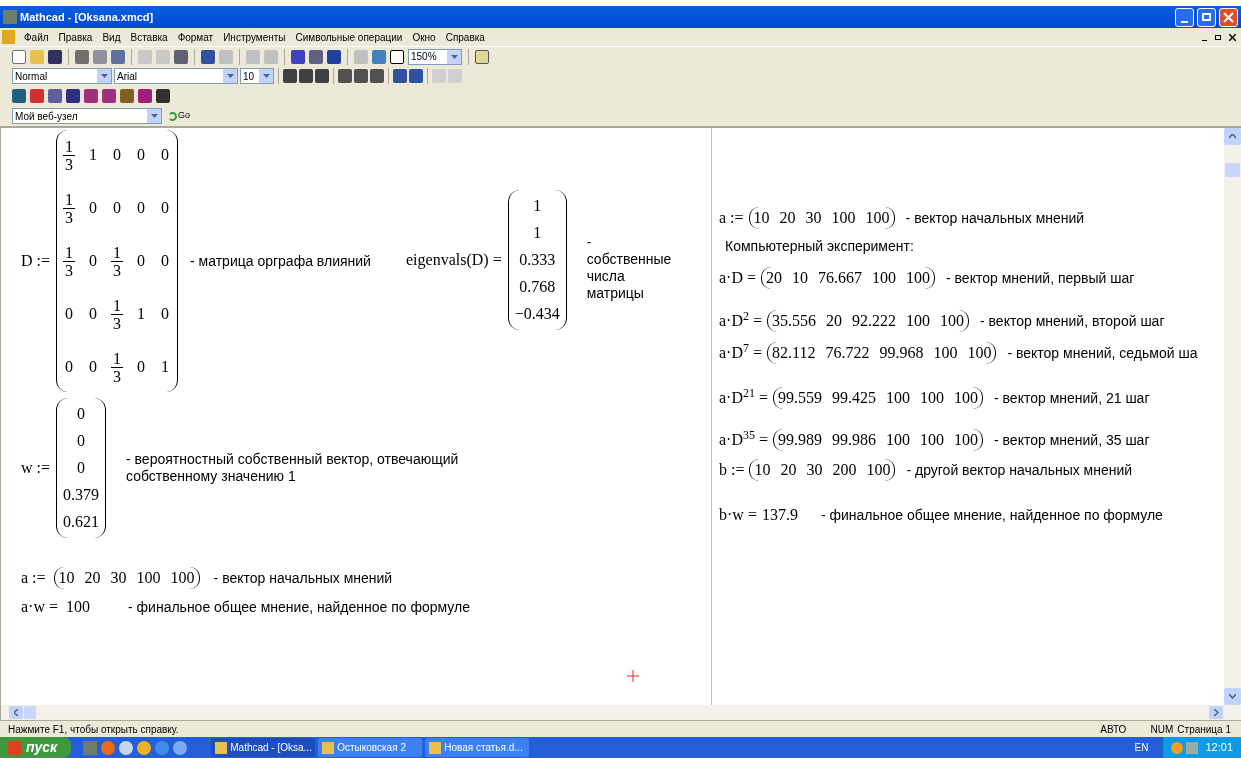 The height and width of the screenshot is (758, 1241). I want to click on close-button, so click(1228, 17).